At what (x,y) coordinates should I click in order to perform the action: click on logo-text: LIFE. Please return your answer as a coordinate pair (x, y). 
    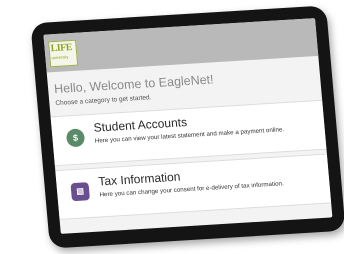
    Looking at the image, I should click on (61, 48).